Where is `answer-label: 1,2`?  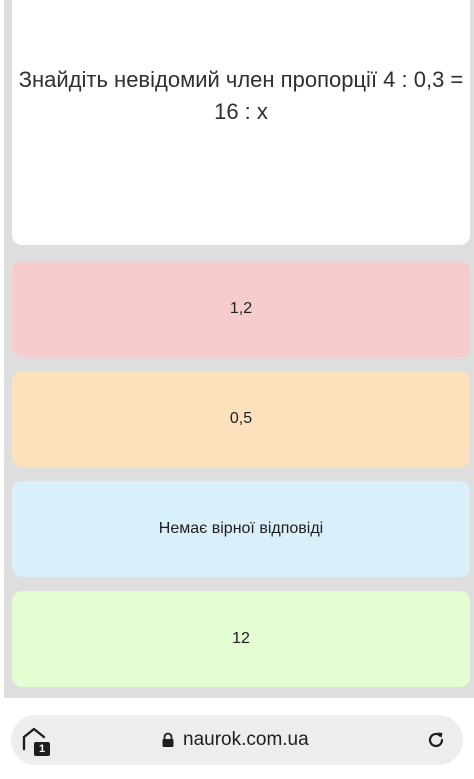
answer-label: 1,2 is located at coordinates (241, 308).